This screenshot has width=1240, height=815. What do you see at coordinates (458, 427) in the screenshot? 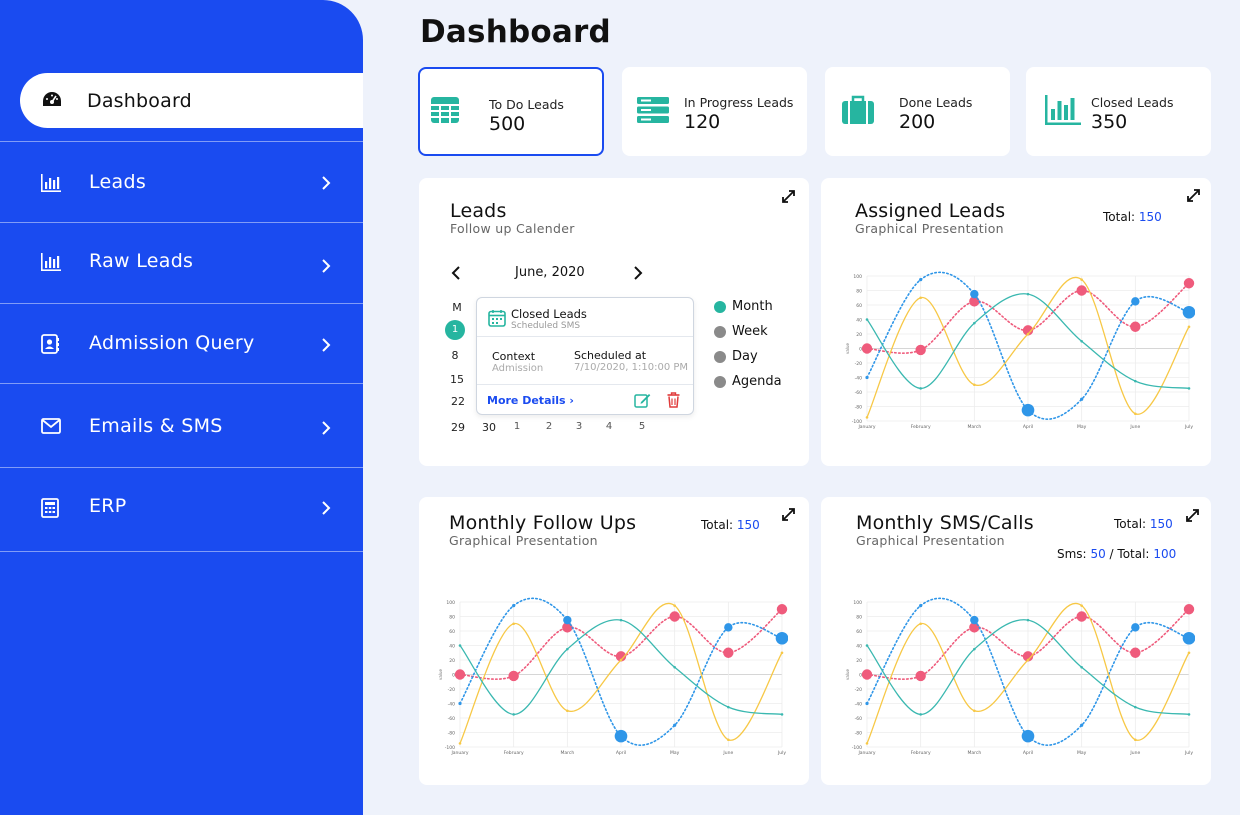
I see `calendar-day: 29` at bounding box center [458, 427].